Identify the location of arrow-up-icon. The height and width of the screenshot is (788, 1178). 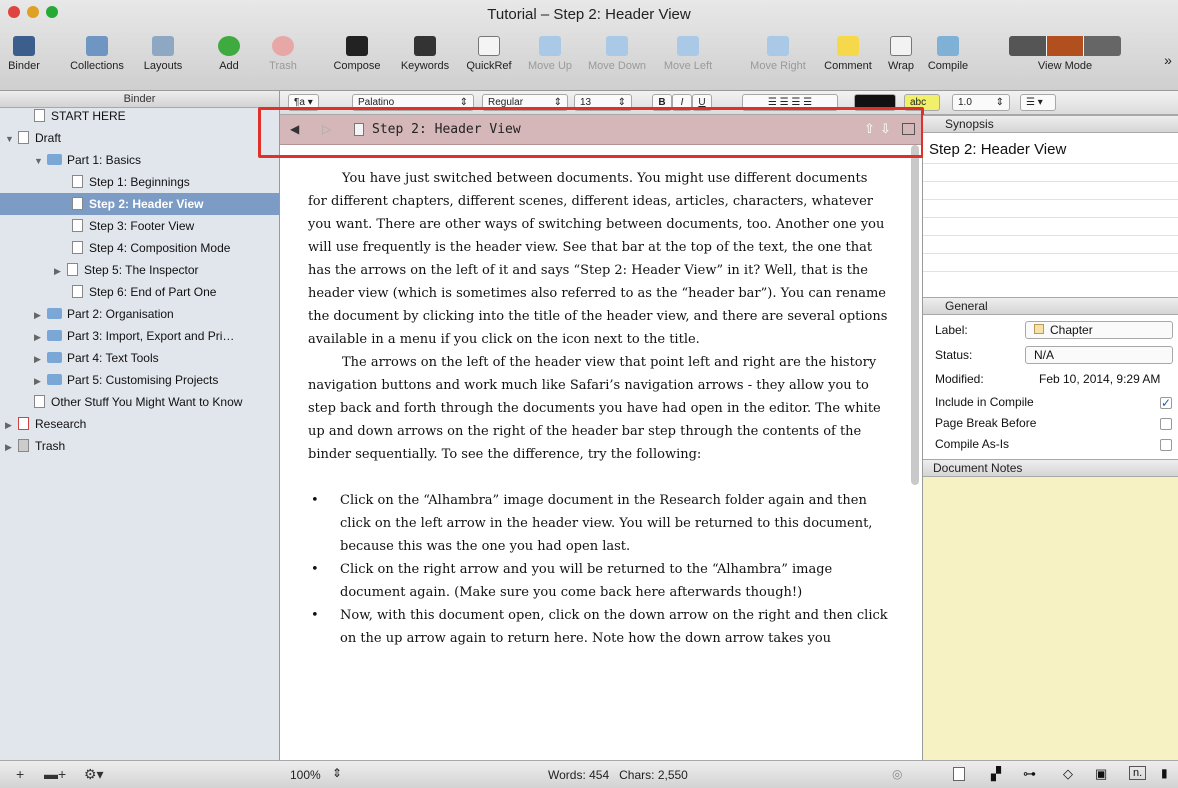
(550, 46).